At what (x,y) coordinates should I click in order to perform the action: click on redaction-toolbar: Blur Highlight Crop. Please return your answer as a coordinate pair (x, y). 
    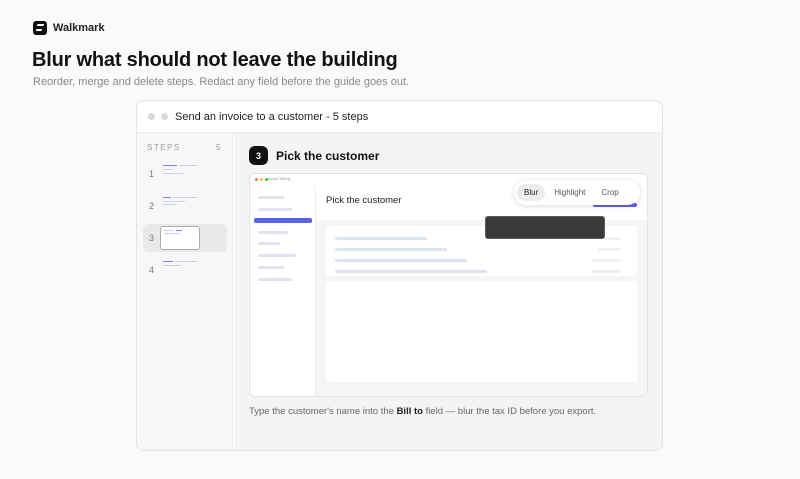
    Looking at the image, I should click on (577, 192).